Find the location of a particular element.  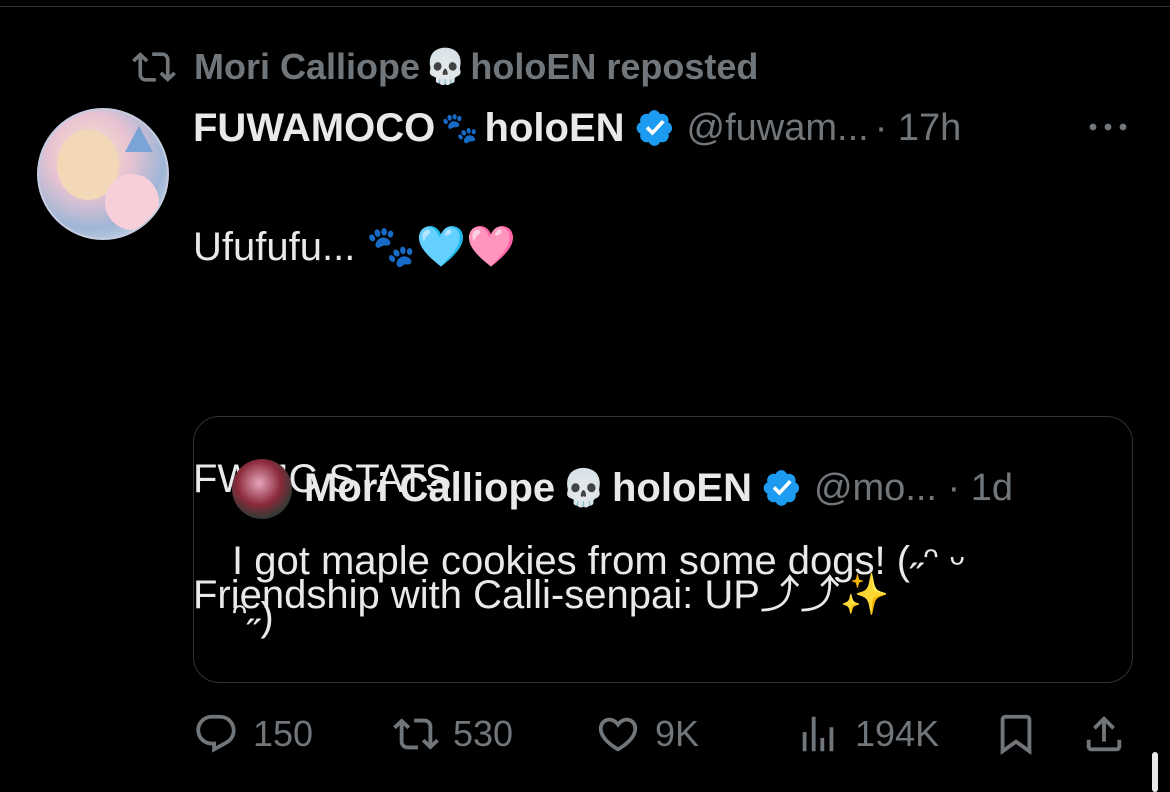

bookmark-icon is located at coordinates (1016, 734).